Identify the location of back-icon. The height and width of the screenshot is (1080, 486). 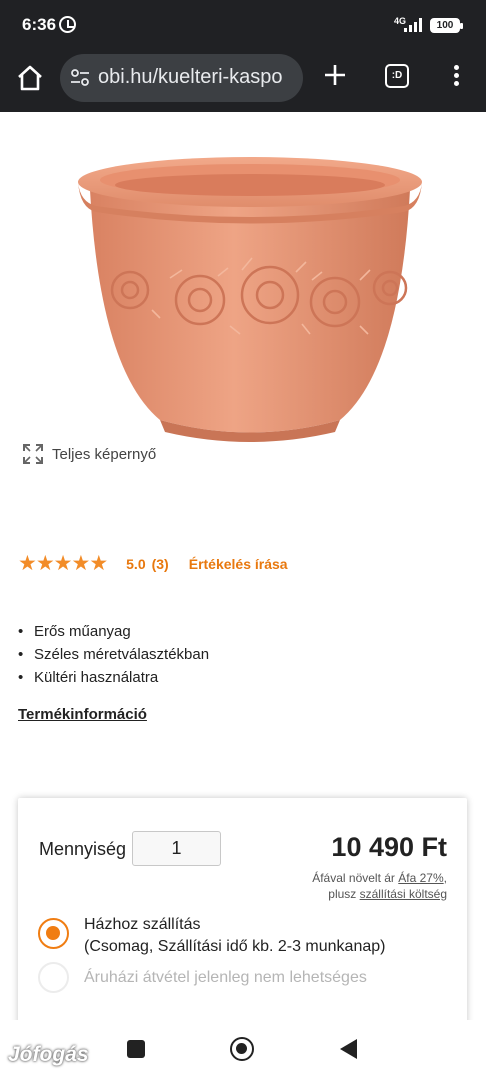
(348, 1049).